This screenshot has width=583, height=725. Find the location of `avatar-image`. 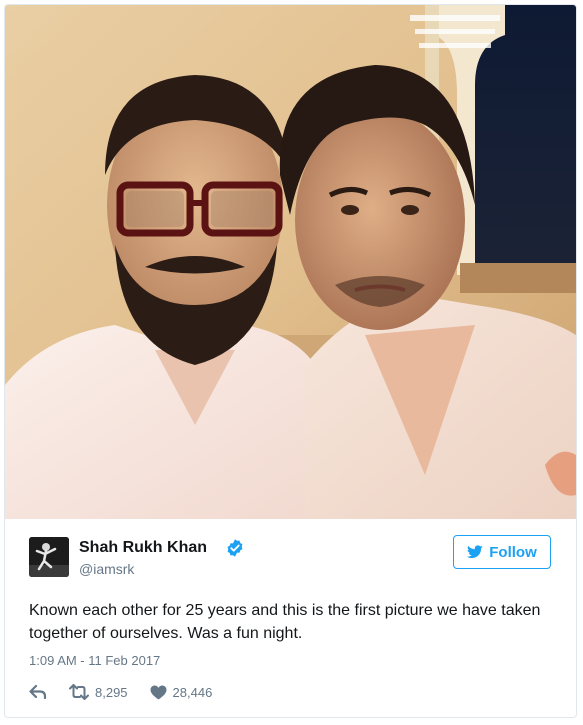

avatar-image is located at coordinates (49, 557).